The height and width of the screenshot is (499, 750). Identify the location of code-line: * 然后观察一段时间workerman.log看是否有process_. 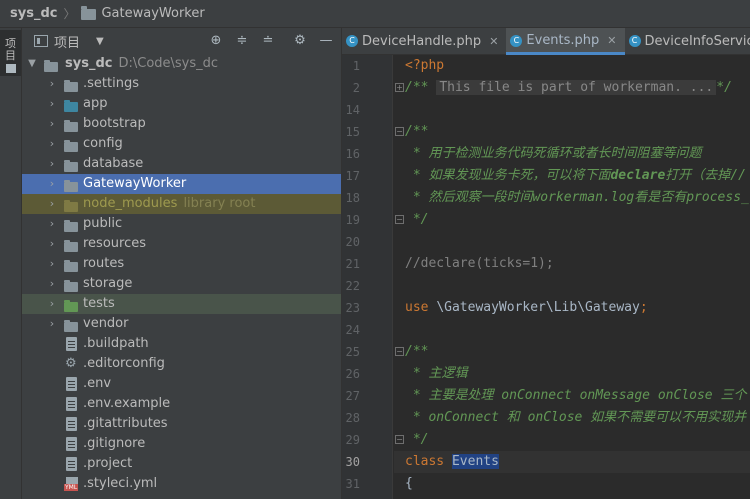
(572, 198).